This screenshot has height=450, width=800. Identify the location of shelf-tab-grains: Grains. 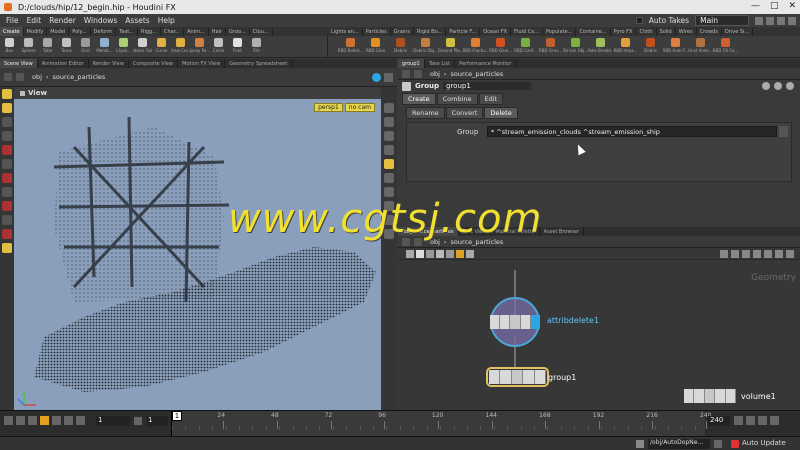
(402, 31).